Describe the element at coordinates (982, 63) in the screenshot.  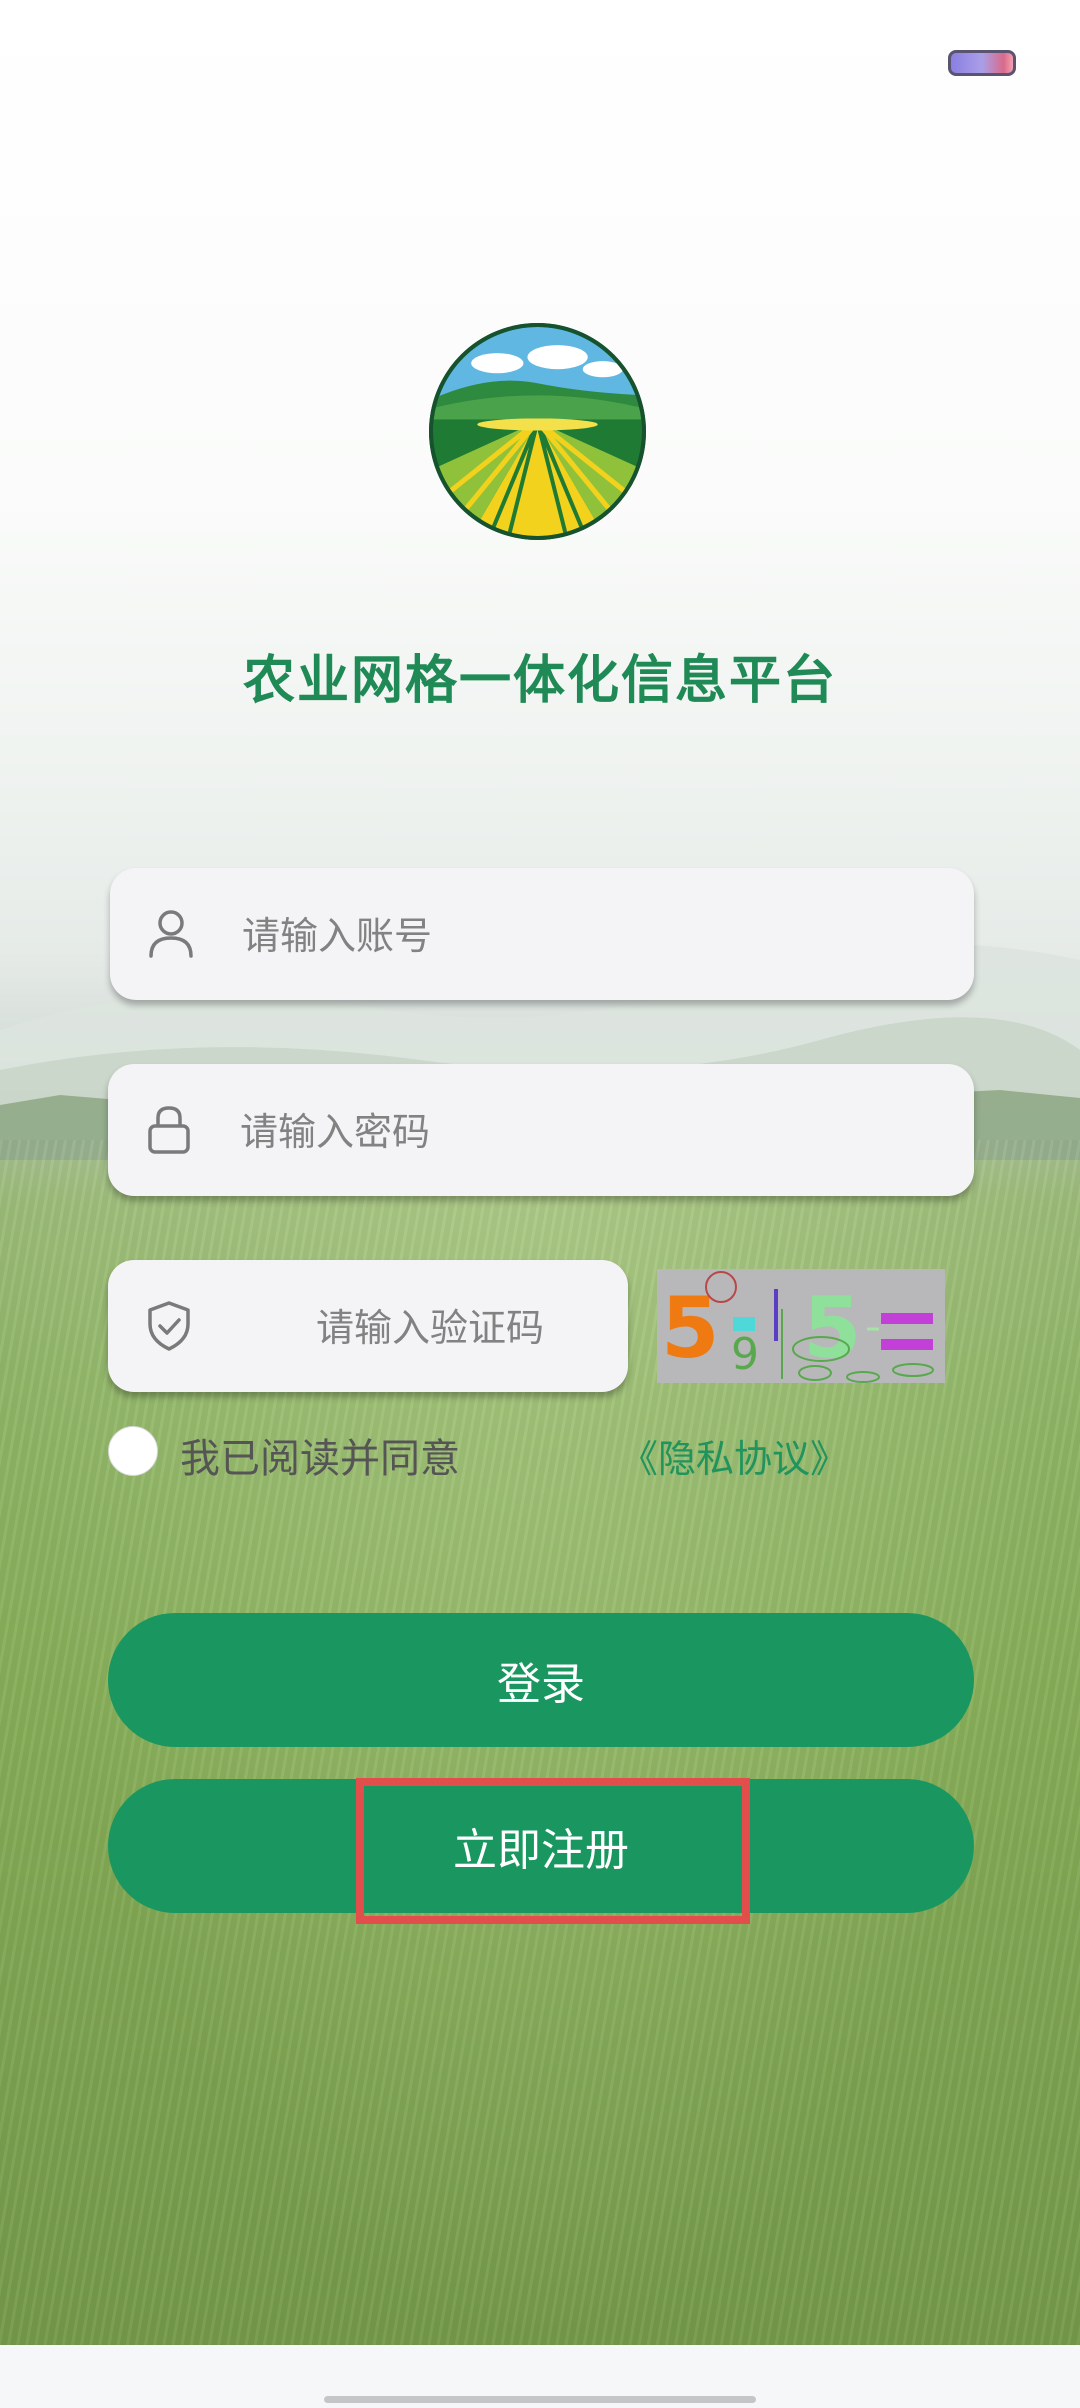
I see `battery-icon` at that location.